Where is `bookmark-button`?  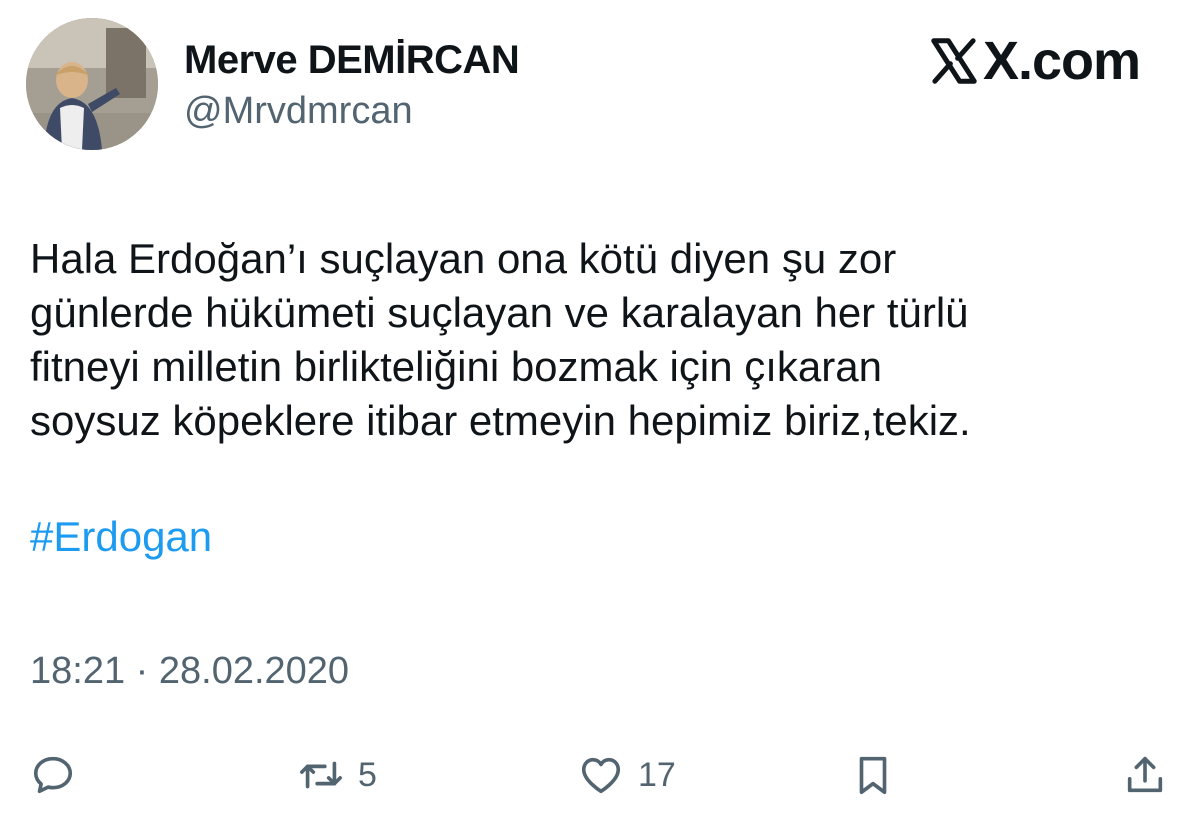
bookmark-button is located at coordinates (873, 775).